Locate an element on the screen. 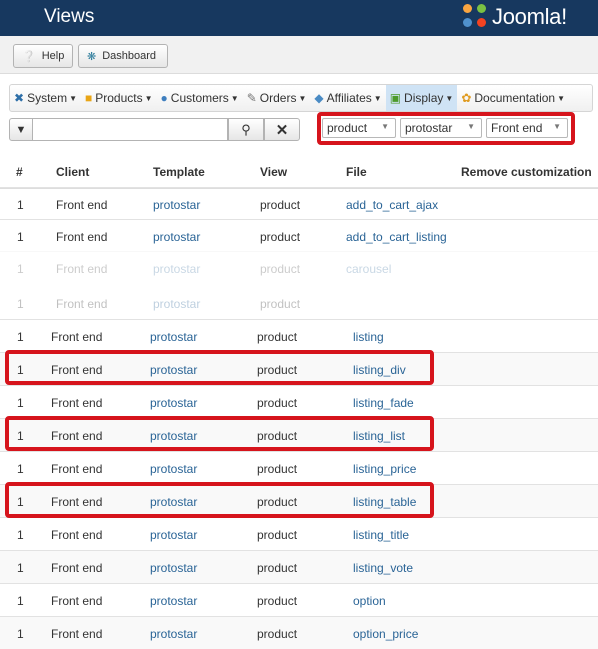  client-filter-value: Front end is located at coordinates (517, 128).